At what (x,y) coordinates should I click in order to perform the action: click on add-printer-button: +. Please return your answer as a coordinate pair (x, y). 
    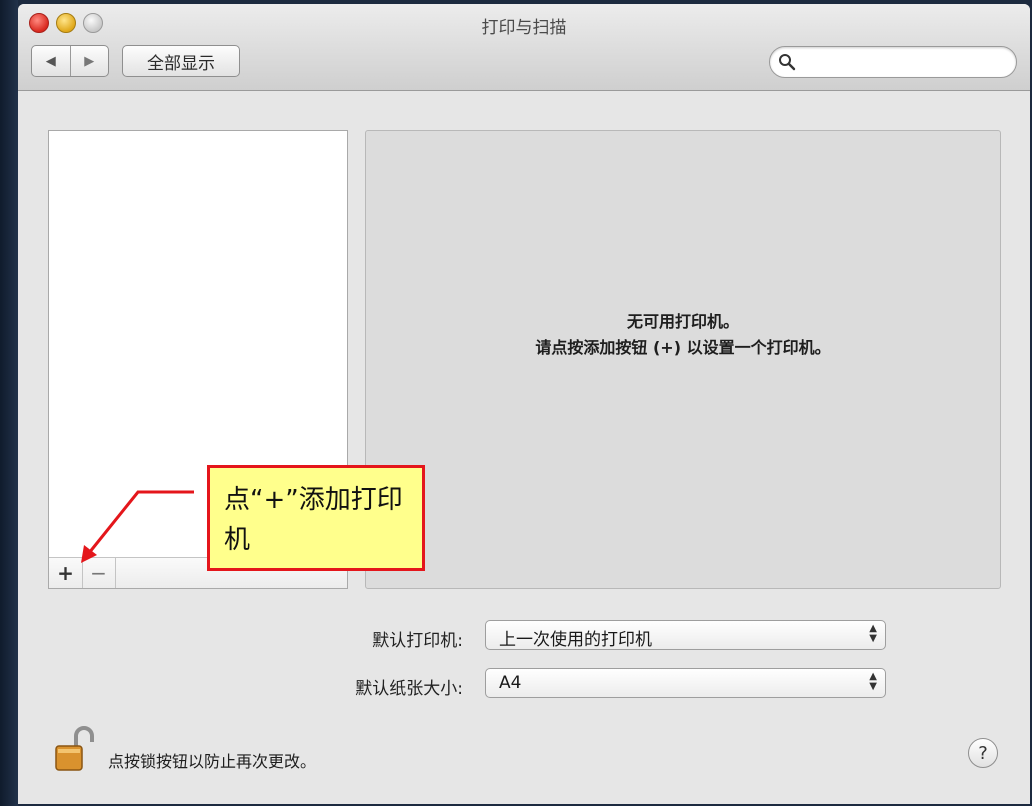
    Looking at the image, I should click on (66, 573).